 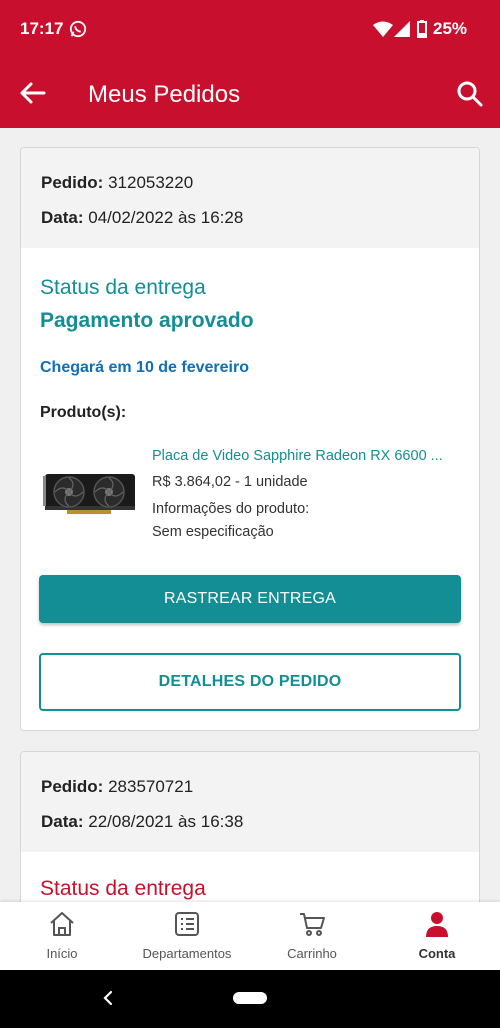 What do you see at coordinates (62, 953) in the screenshot?
I see `nav-label: Início` at bounding box center [62, 953].